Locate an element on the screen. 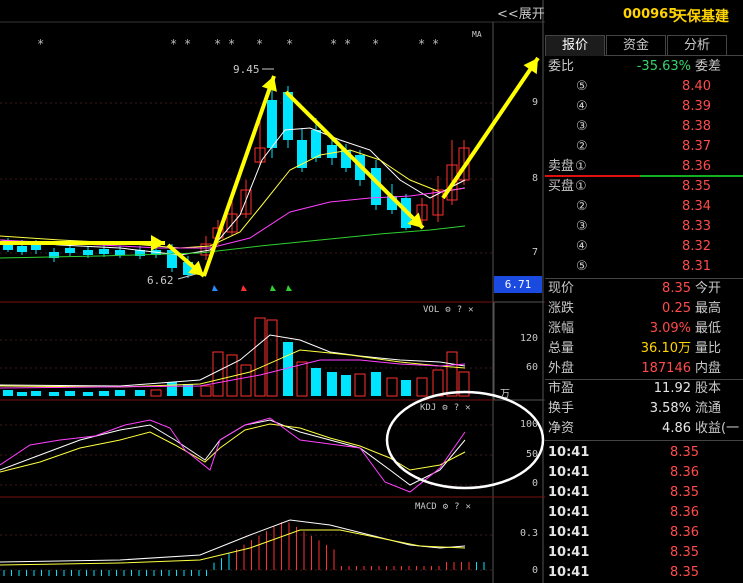  quote-label-2: 最低 is located at coordinates (708, 328).